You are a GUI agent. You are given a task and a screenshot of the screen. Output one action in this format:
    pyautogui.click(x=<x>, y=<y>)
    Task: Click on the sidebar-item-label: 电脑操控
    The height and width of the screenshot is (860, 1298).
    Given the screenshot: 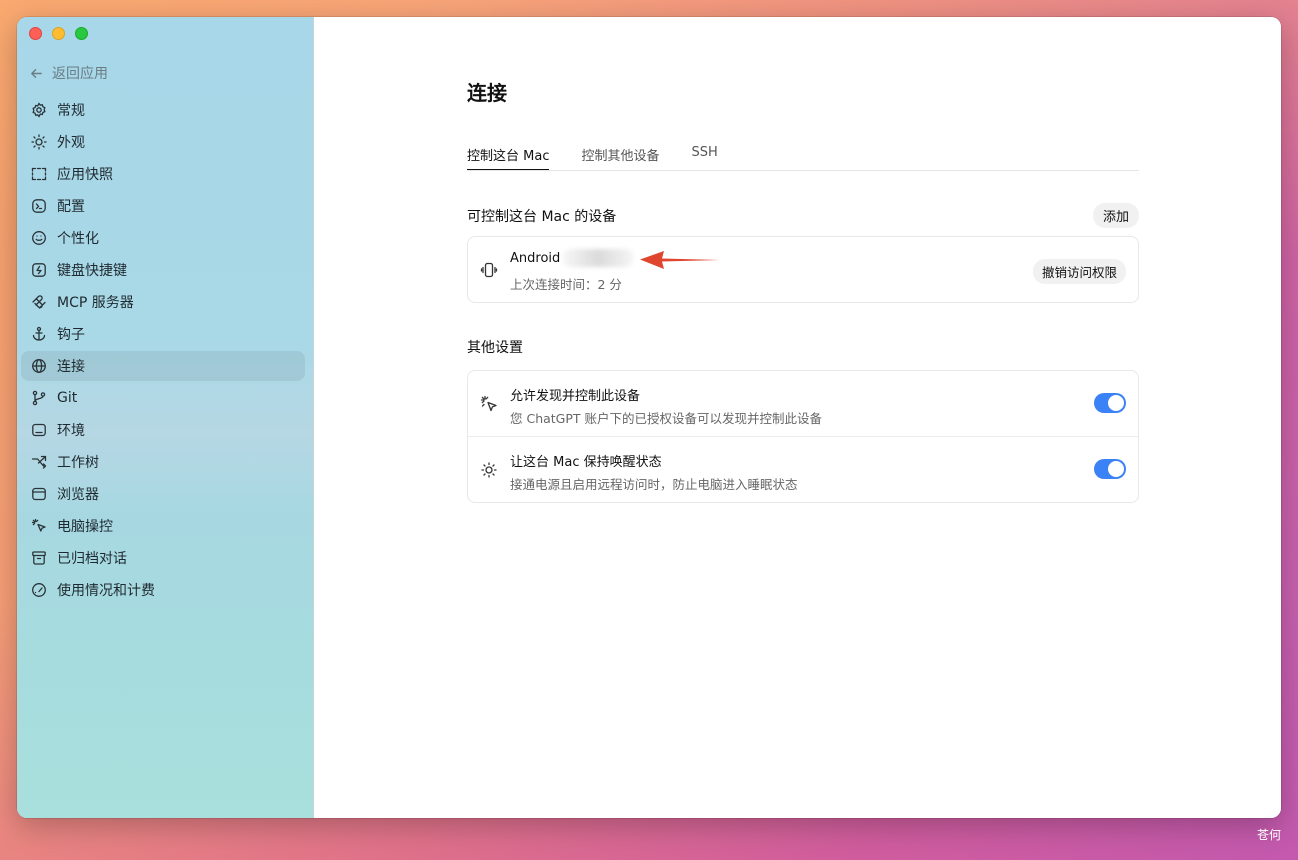 What is the action you would take?
    pyautogui.click(x=85, y=527)
    